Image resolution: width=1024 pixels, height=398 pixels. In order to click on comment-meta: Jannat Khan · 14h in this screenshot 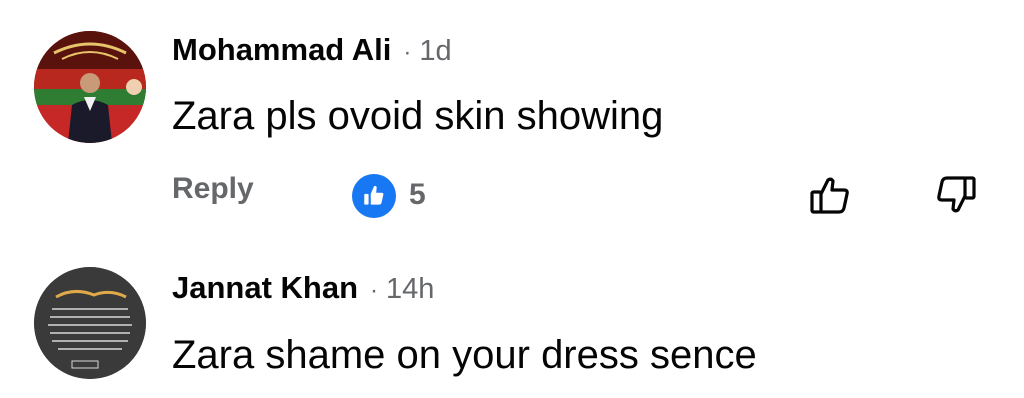, I will do `click(303, 288)`.